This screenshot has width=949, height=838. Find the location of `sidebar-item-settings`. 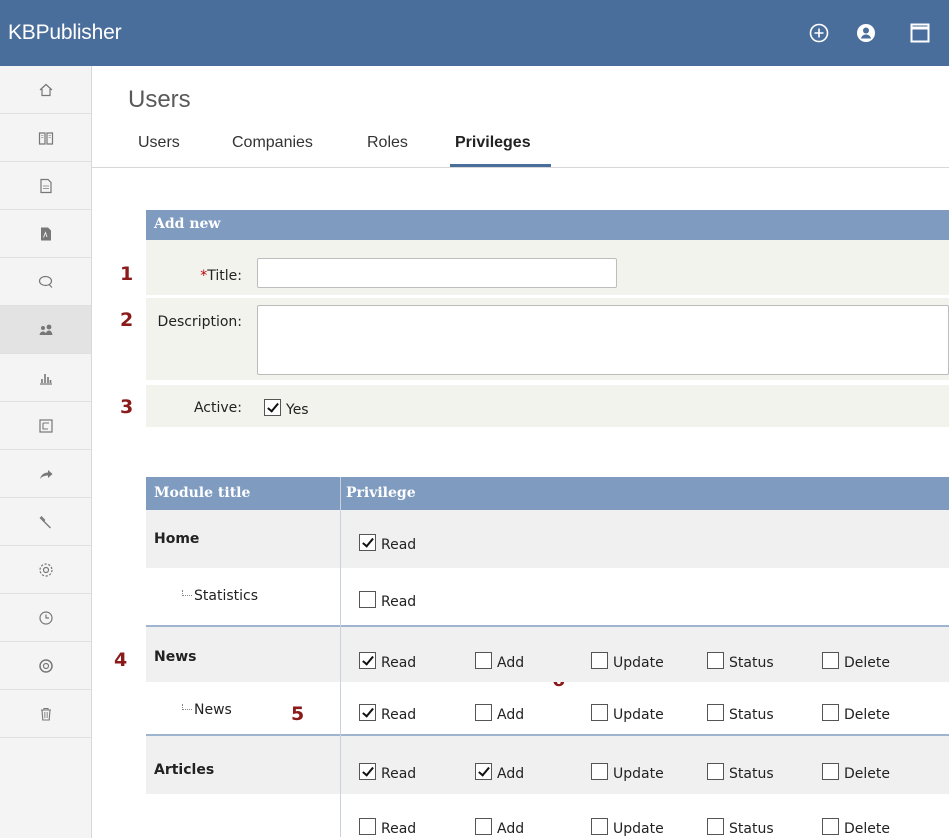

sidebar-item-settings is located at coordinates (45, 570).